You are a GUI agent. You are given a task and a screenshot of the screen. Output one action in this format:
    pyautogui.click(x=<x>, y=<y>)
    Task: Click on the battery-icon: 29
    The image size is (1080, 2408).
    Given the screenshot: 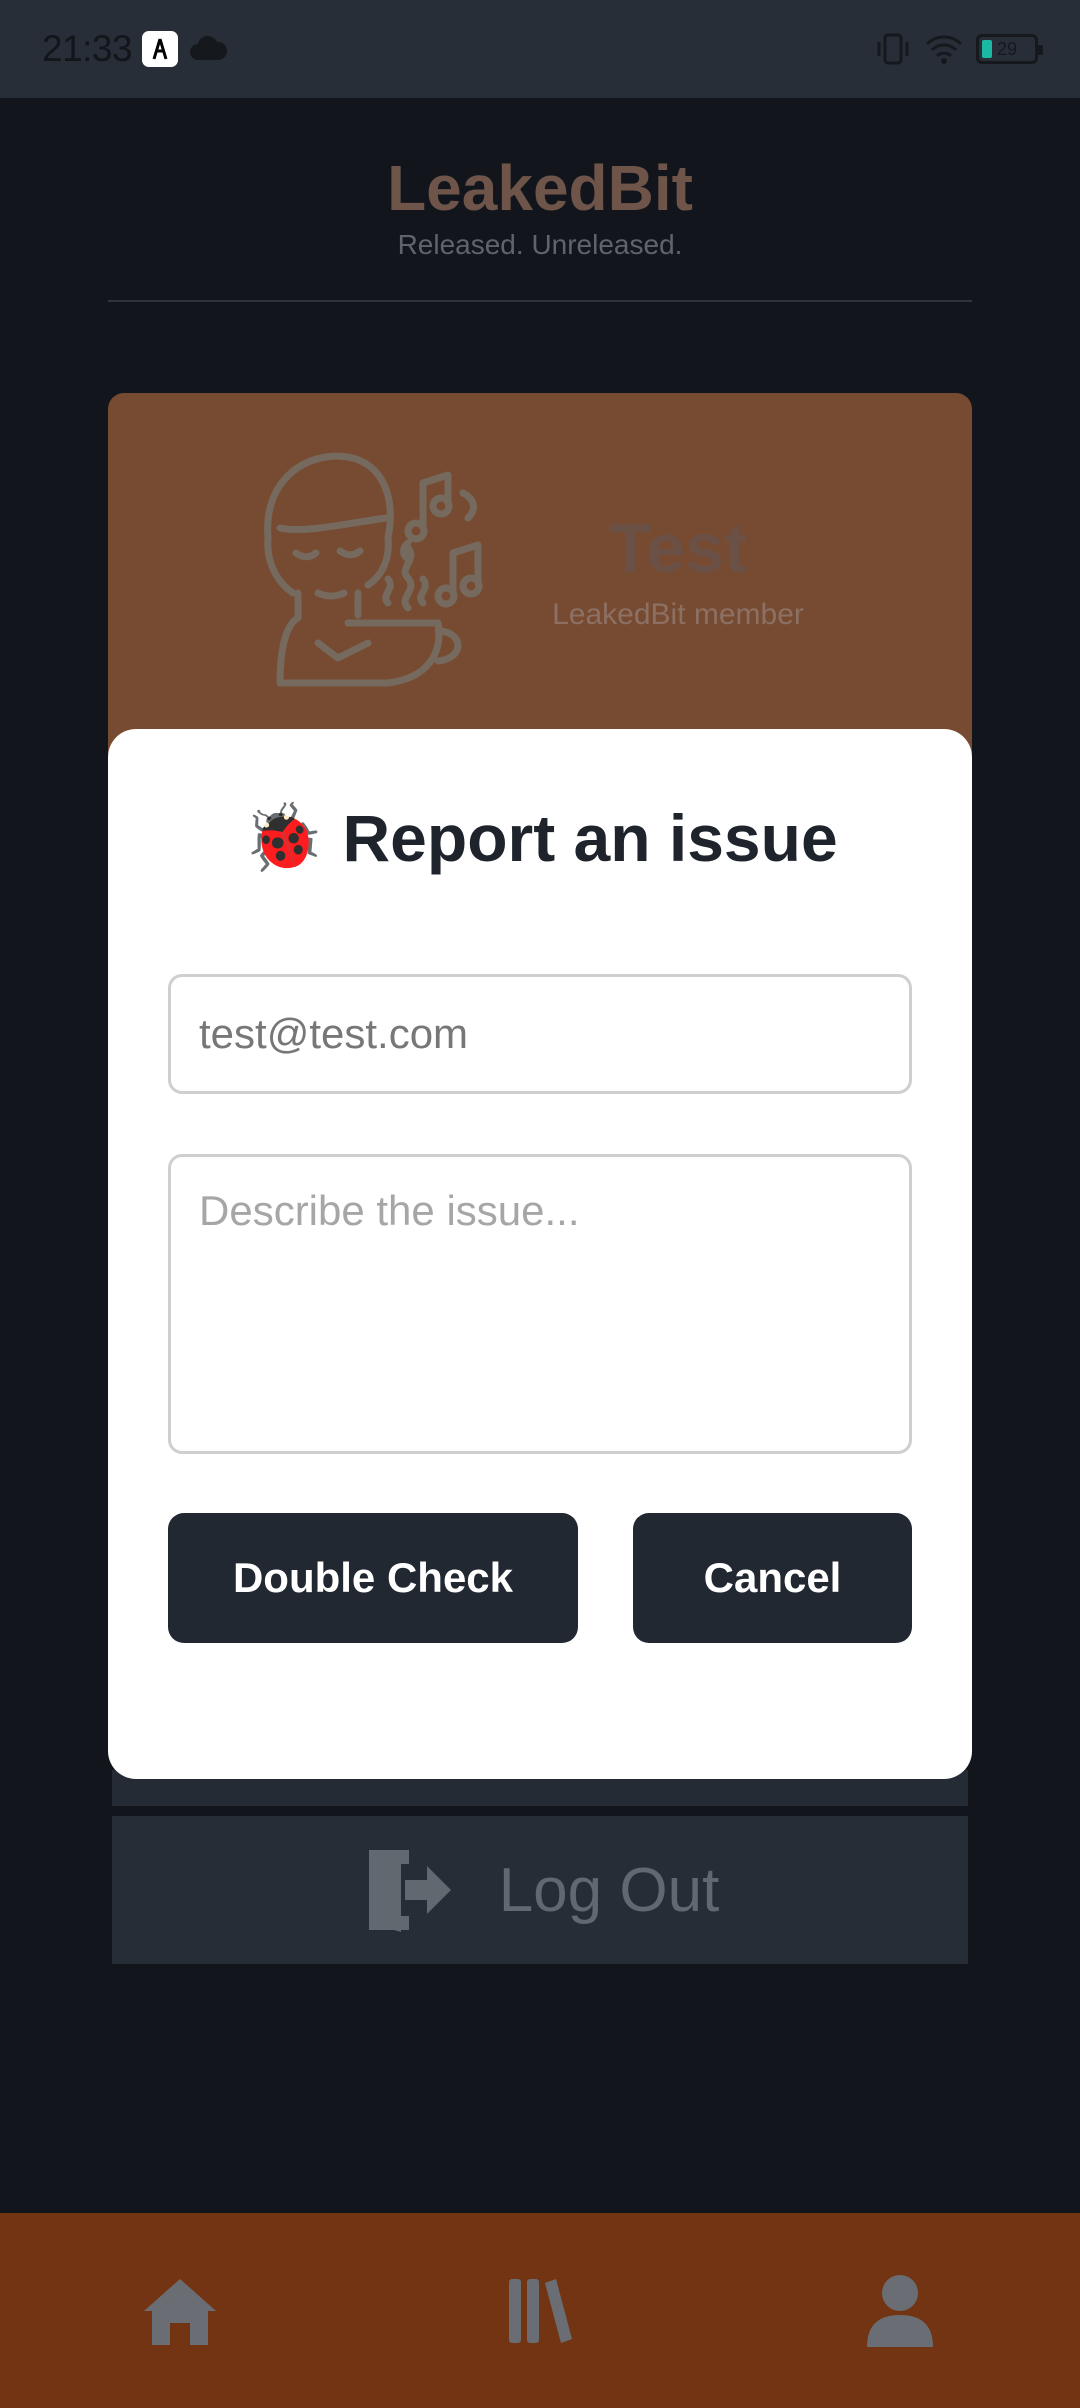 What is the action you would take?
    pyautogui.click(x=1009, y=49)
    